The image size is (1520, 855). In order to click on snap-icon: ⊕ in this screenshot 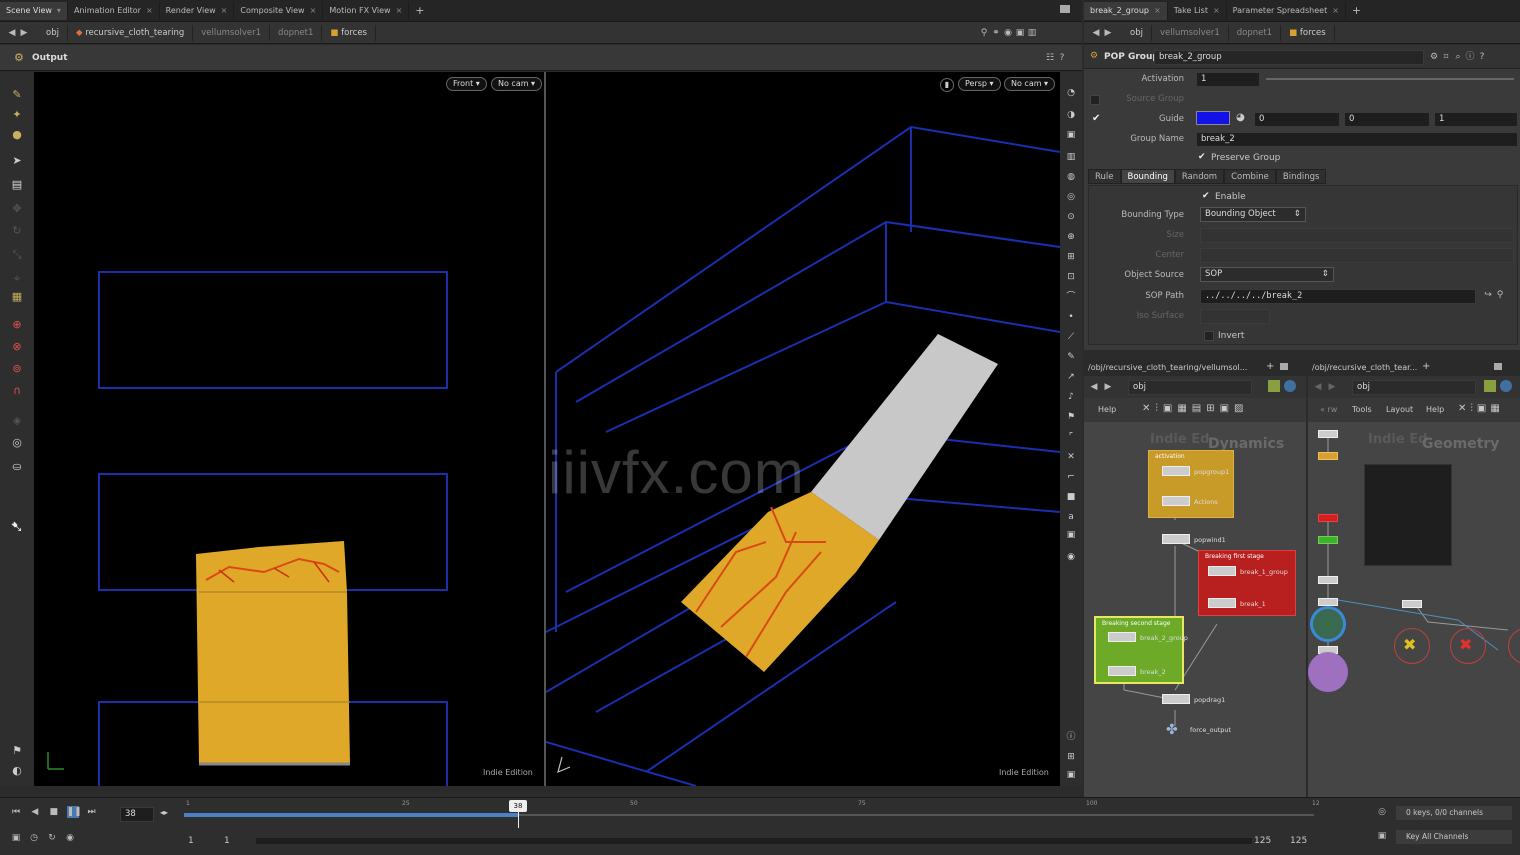, I will do `click(1071, 237)`.